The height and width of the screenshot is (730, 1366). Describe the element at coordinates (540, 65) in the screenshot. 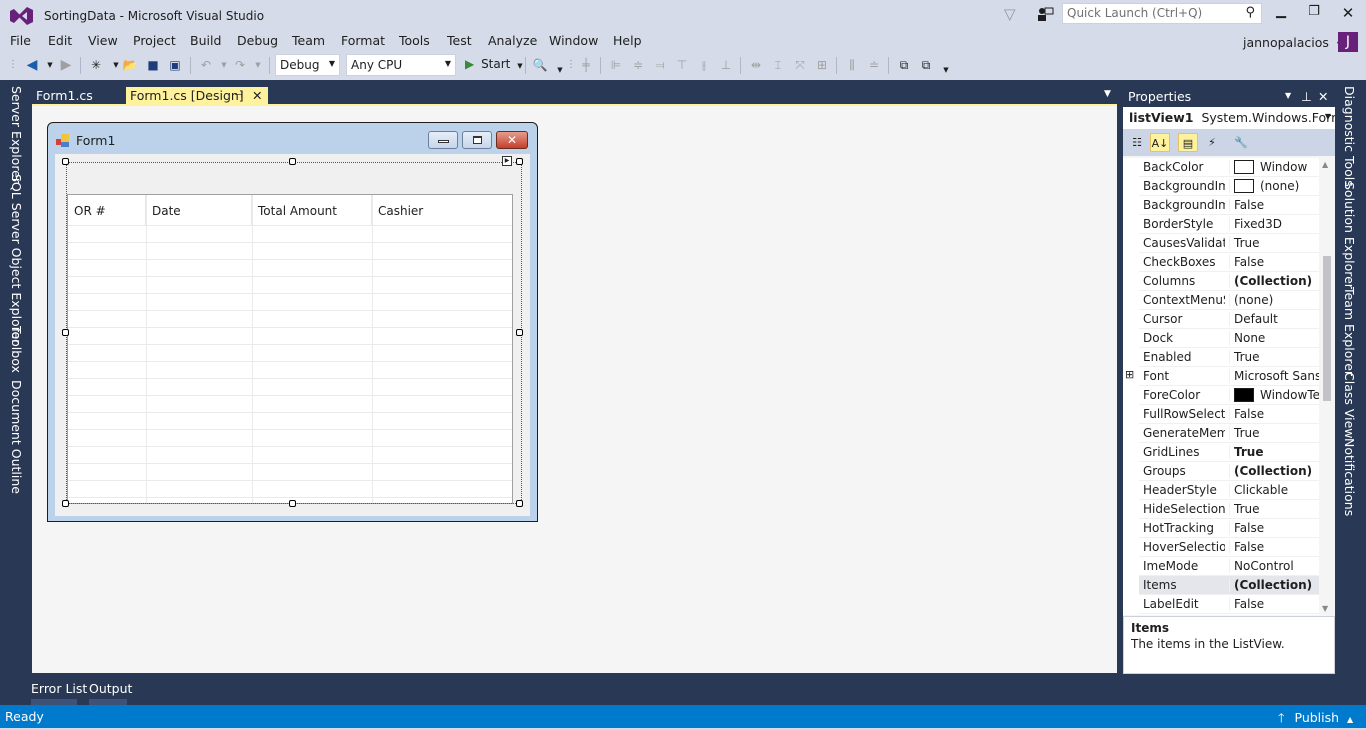

I see `find-in-files-icon: 🔍` at that location.